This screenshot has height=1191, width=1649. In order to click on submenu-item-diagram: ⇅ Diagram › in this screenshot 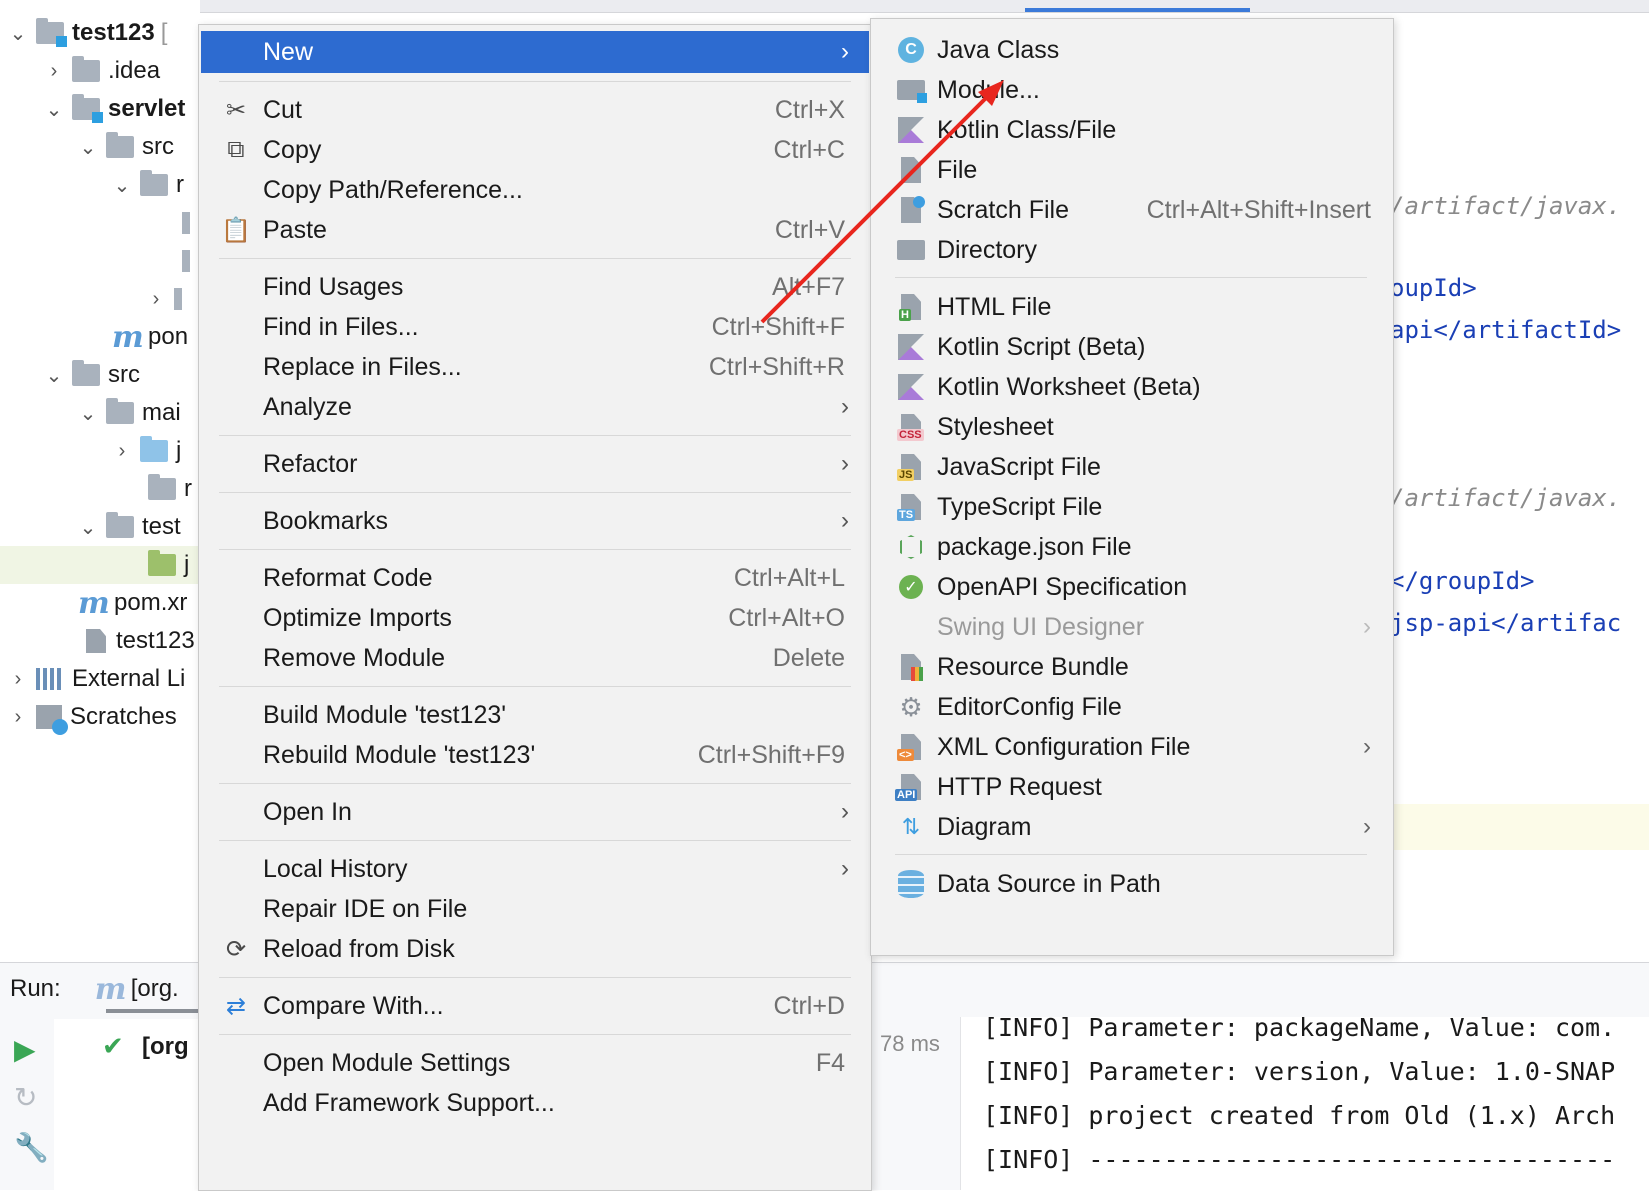, I will do `click(1131, 827)`.